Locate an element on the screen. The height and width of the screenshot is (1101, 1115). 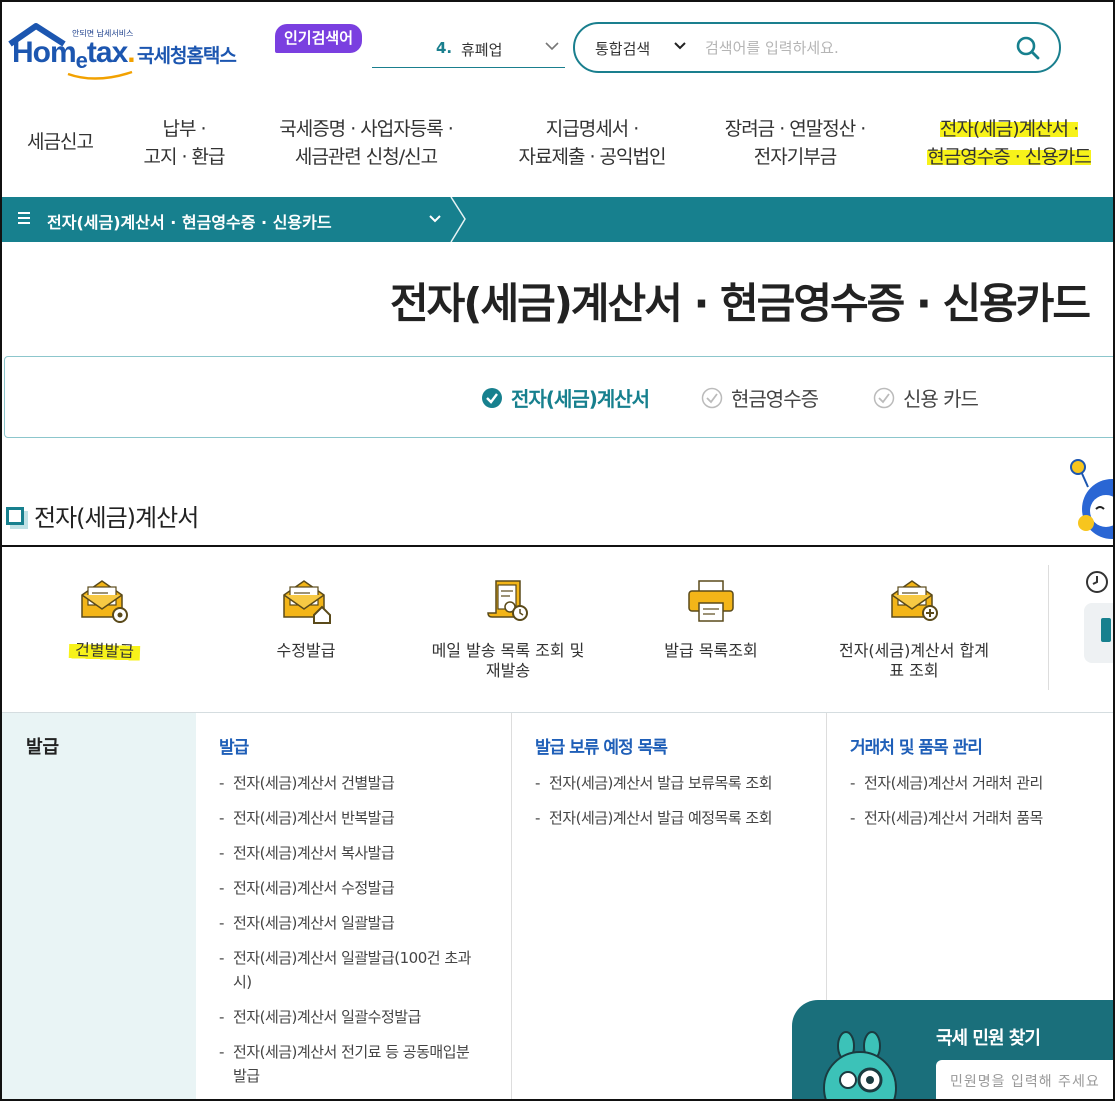
envelope-home-icon is located at coordinates (307, 602).